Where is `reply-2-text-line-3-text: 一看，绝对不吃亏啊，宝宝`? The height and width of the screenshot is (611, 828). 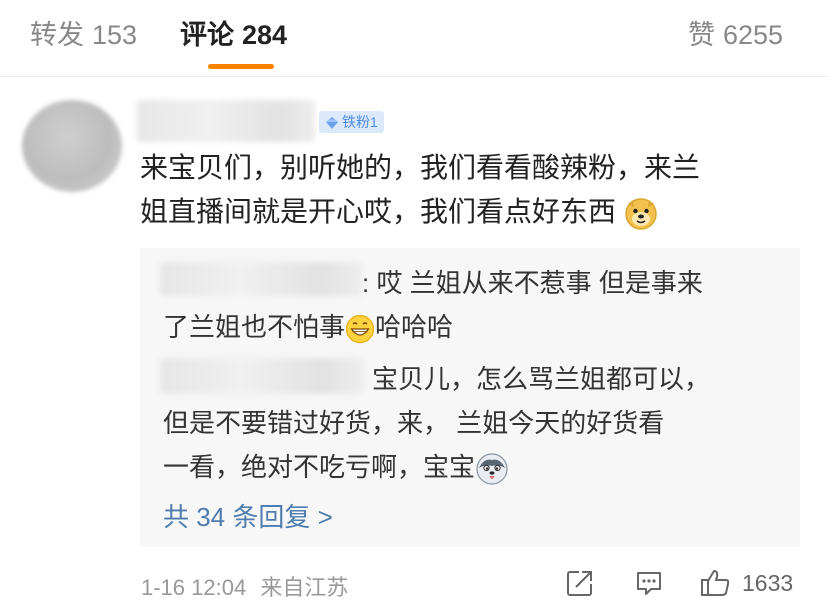
reply-2-text-line-3-text: 一看，绝对不吃亏啊，宝宝 is located at coordinates (319, 467).